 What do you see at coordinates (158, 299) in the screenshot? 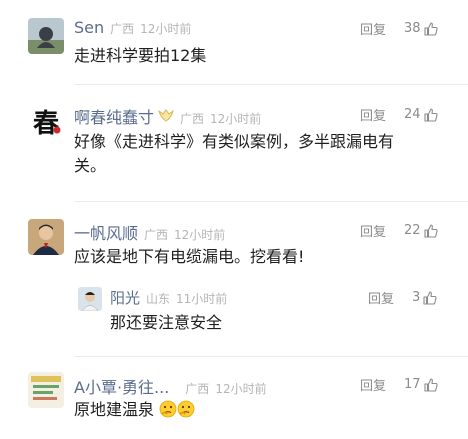
I see `reply-region: 山东` at bounding box center [158, 299].